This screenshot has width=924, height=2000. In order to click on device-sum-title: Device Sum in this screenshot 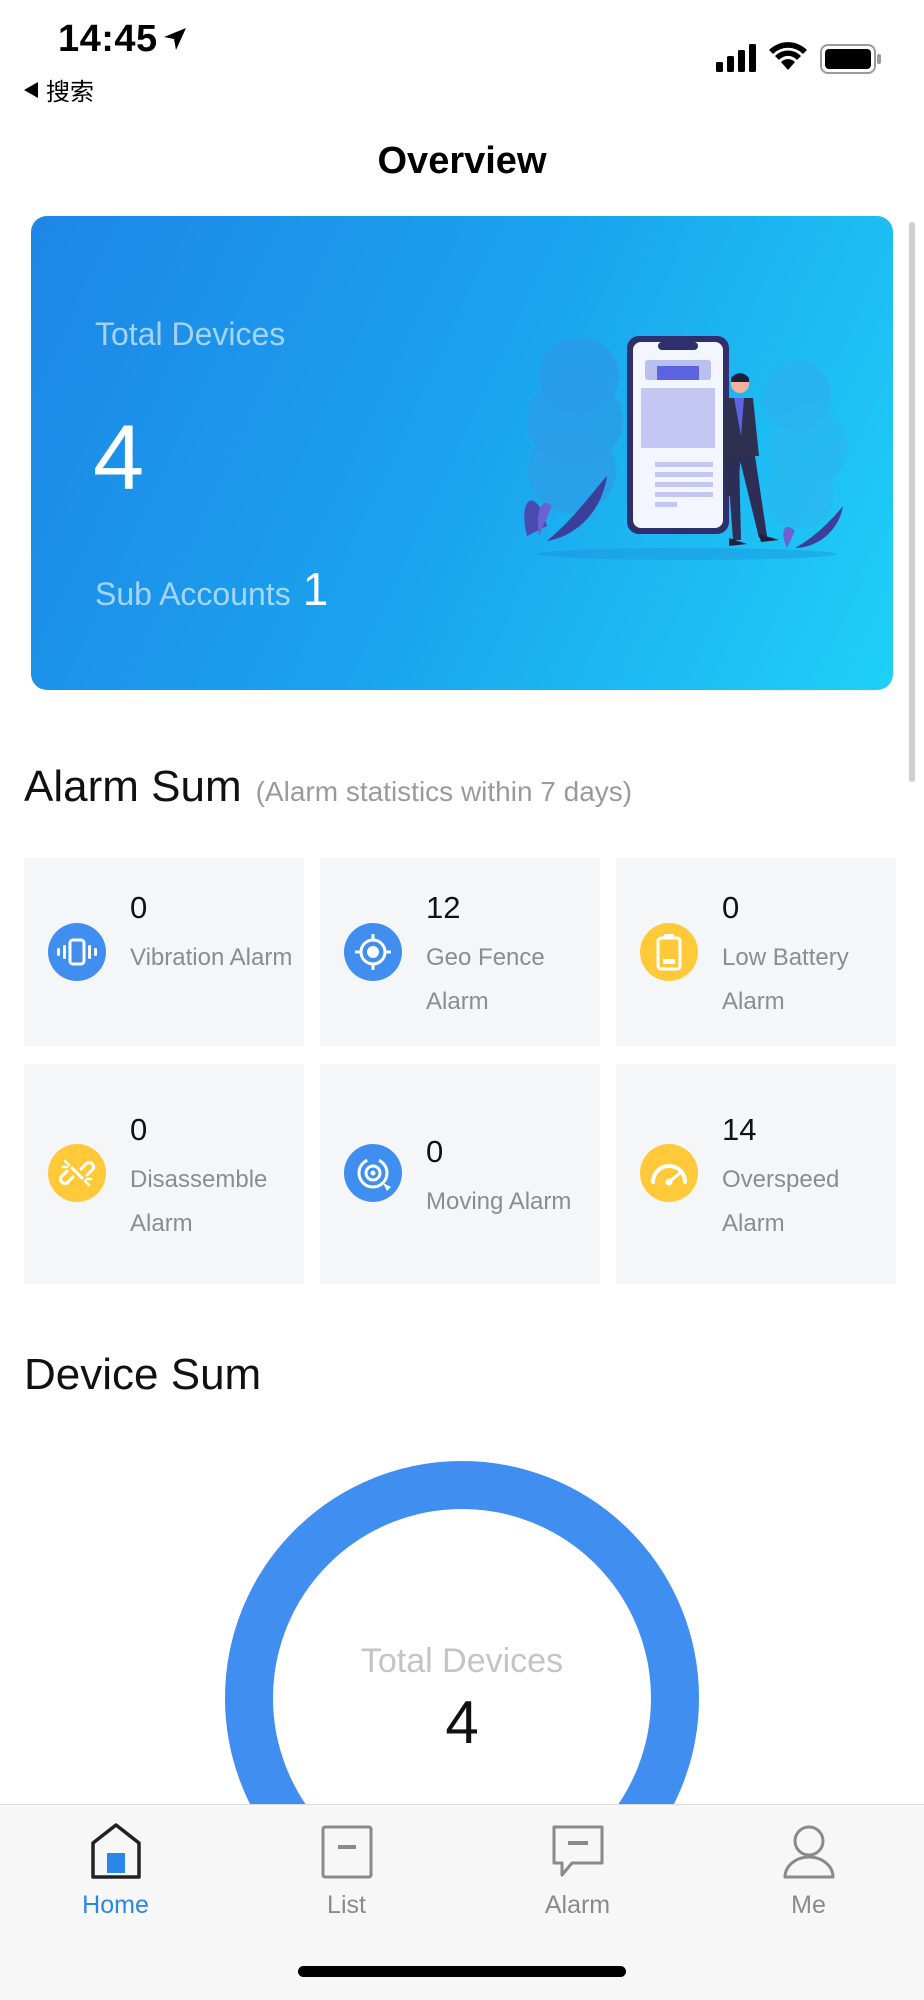, I will do `click(143, 1374)`.